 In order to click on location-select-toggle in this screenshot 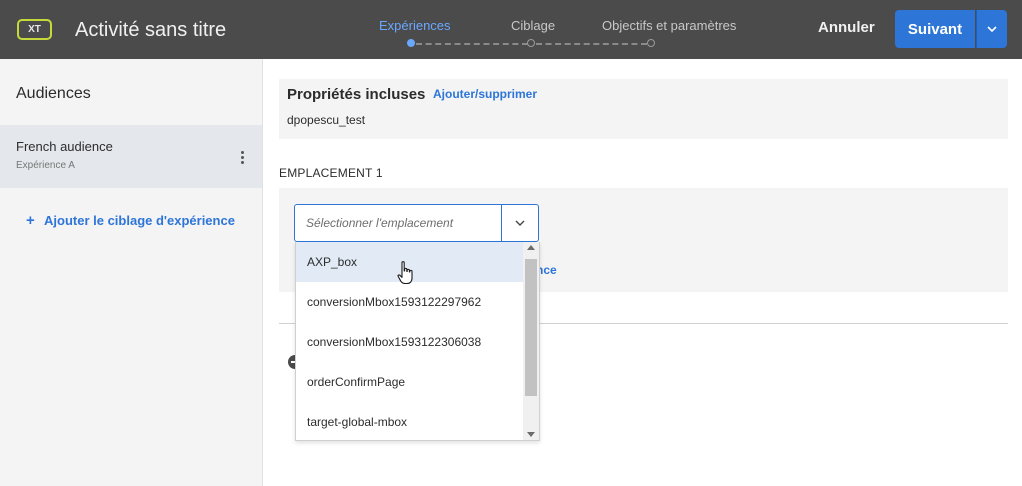, I will do `click(519, 223)`.